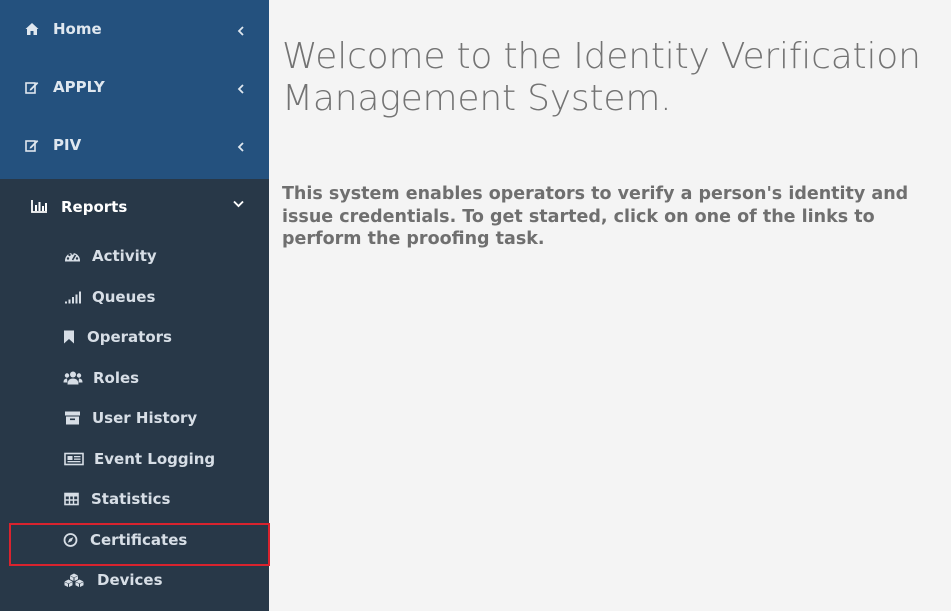 The height and width of the screenshot is (611, 951). Describe the element at coordinates (155, 459) in the screenshot. I see `sidebar-item-event-logging-label: Event Logging` at that location.